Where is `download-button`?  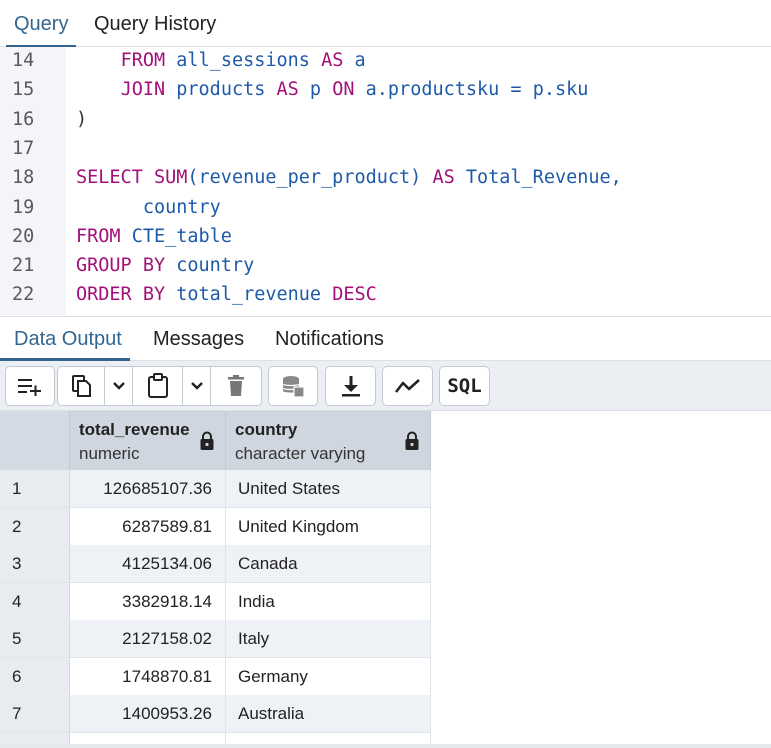 download-button is located at coordinates (350, 386).